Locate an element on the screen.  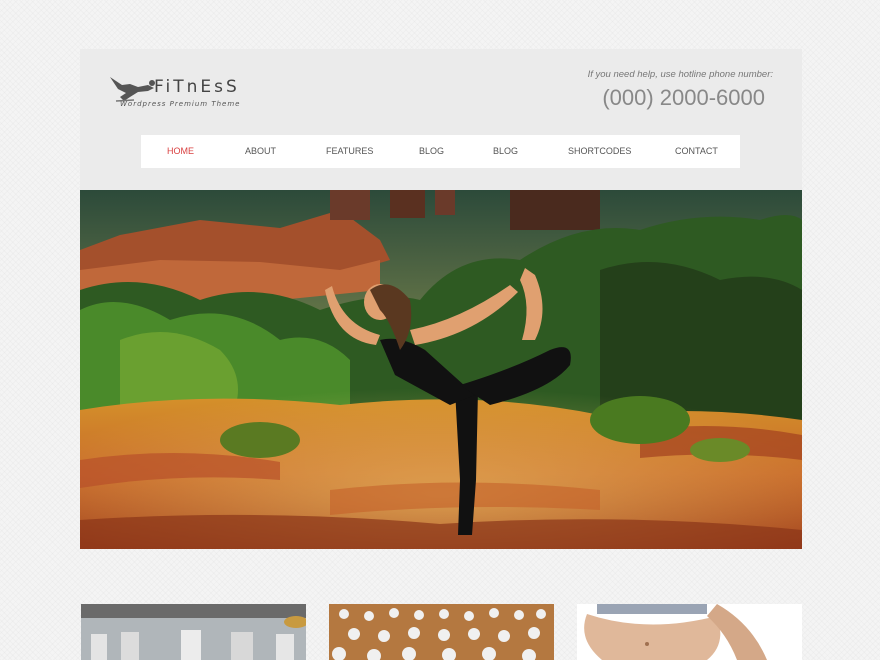
nav-item-contact: CONTACT is located at coordinates (696, 151).